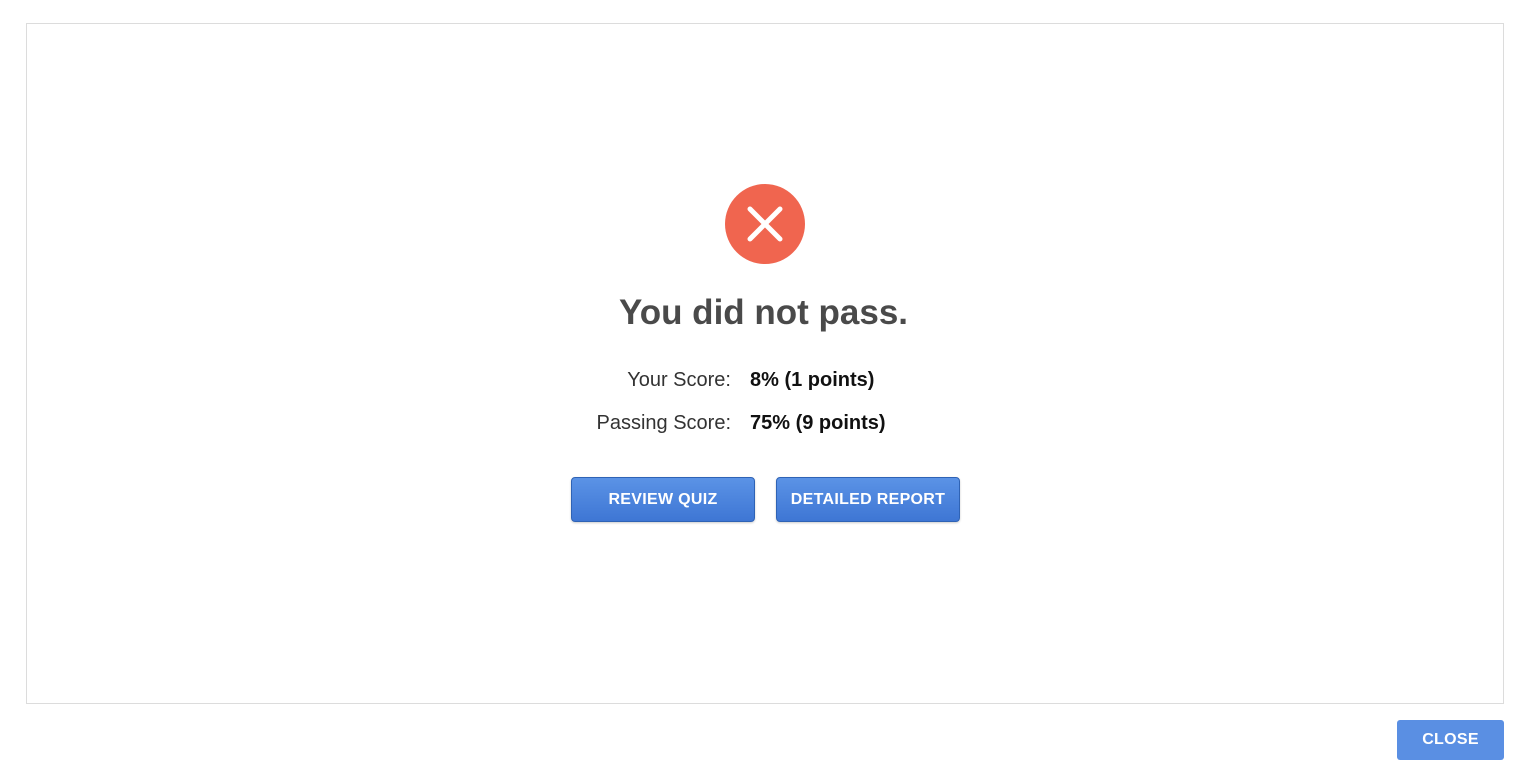 The height and width of the screenshot is (768, 1527). I want to click on detailed-report-button: DETAILED REPORT, so click(868, 499).